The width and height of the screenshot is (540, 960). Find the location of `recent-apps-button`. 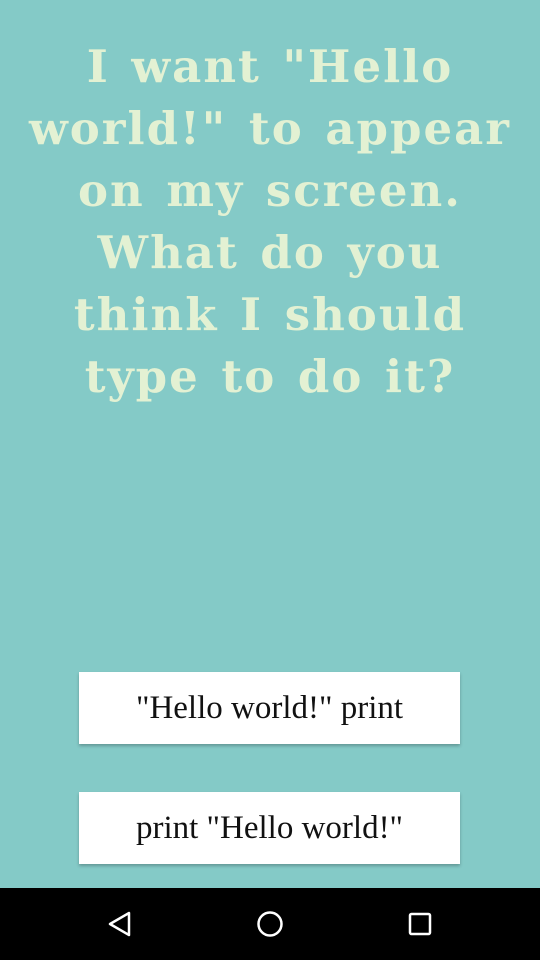

recent-apps-button is located at coordinates (420, 924).